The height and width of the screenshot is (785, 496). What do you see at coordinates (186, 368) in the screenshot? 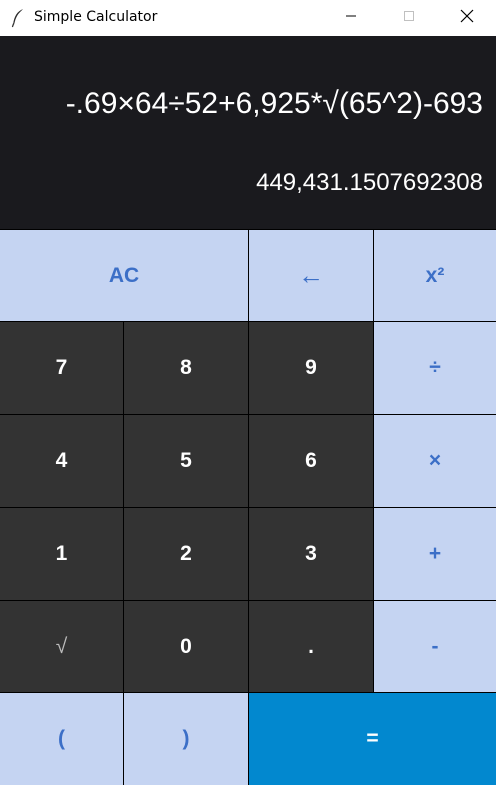
I see `digit-8-button: 8` at bounding box center [186, 368].